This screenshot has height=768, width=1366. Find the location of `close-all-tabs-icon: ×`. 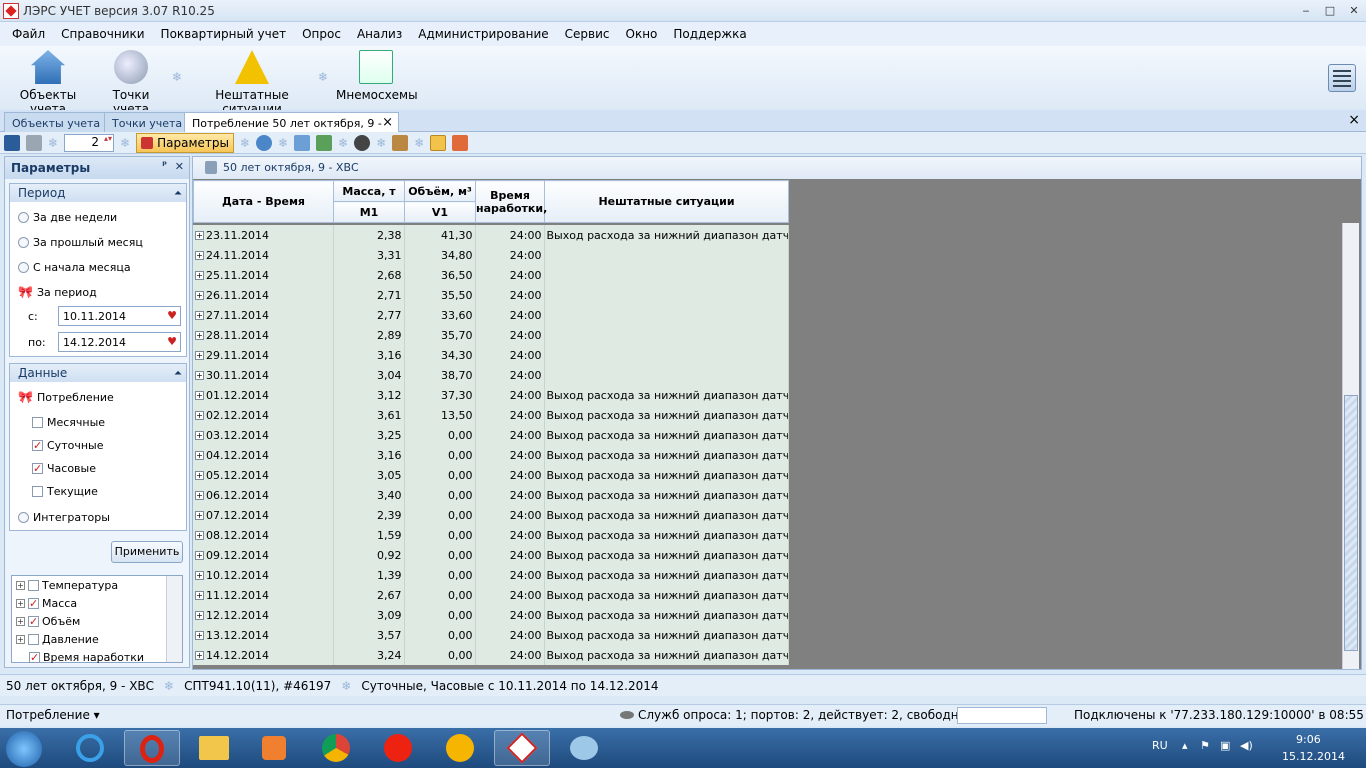

close-all-tabs-icon: × is located at coordinates (1354, 120).